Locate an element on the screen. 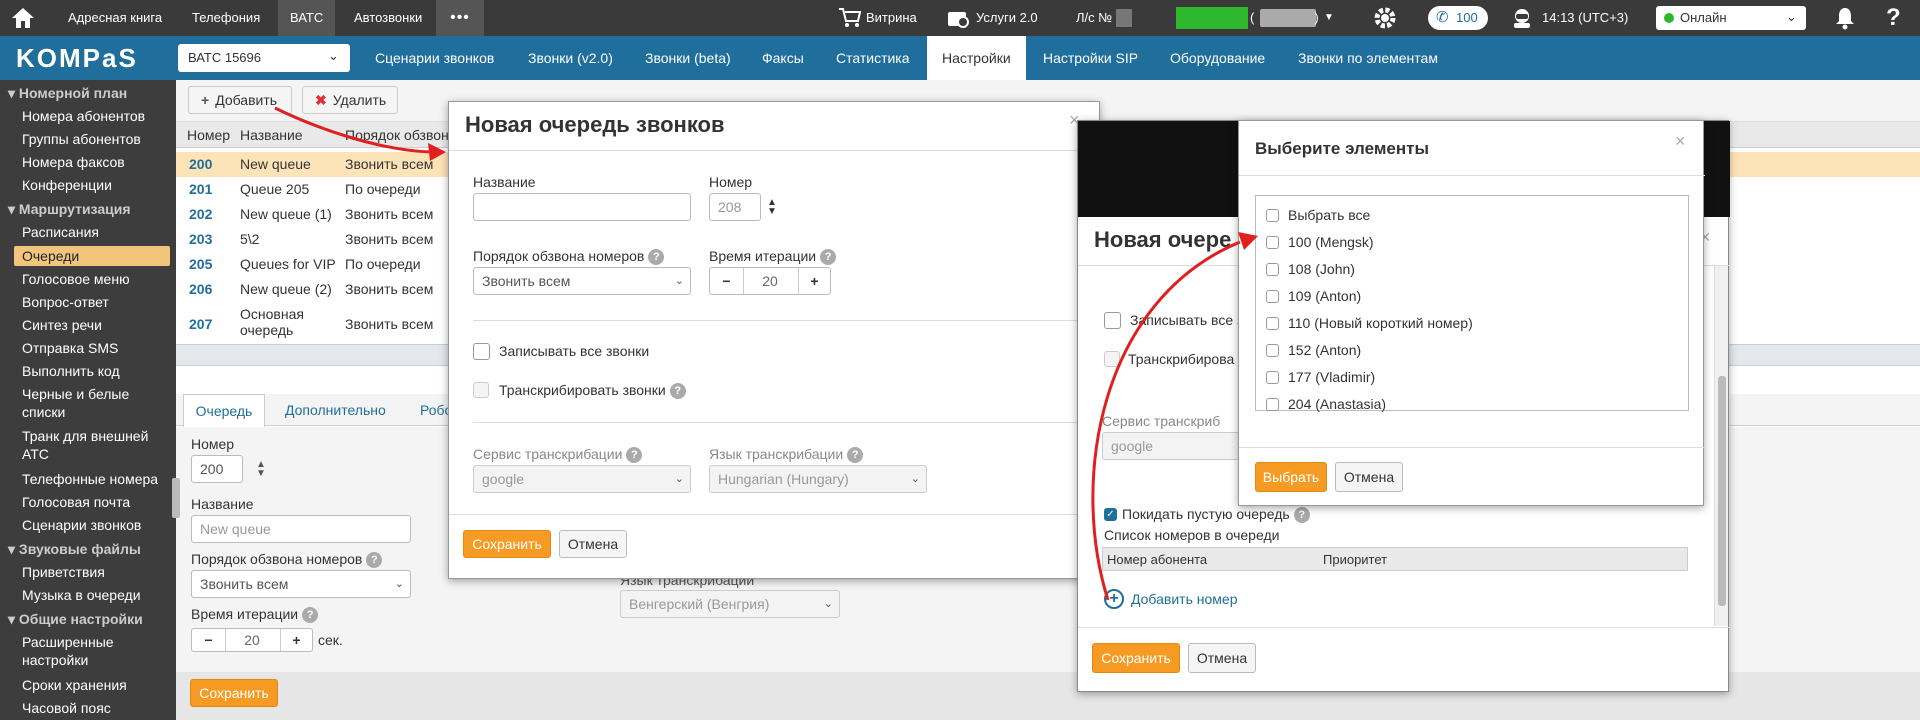 The image size is (1920, 720). arrow-add-to-modal is located at coordinates (352, 130).